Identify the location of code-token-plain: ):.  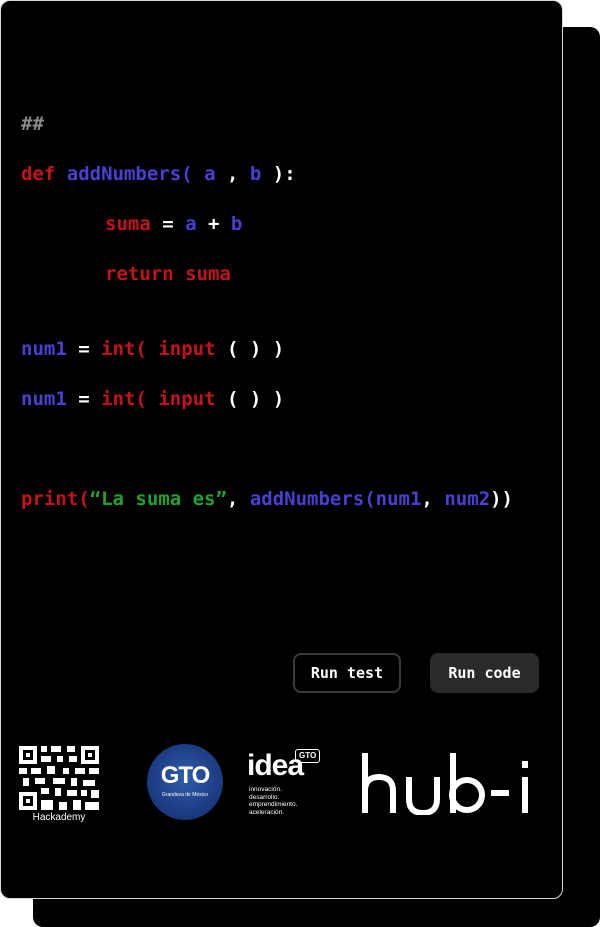
(278, 174).